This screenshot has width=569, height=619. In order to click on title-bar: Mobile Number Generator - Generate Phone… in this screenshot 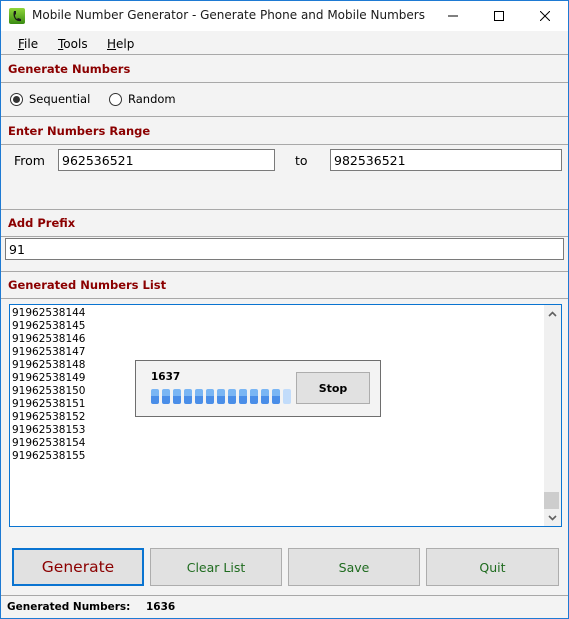, I will do `click(284, 16)`.